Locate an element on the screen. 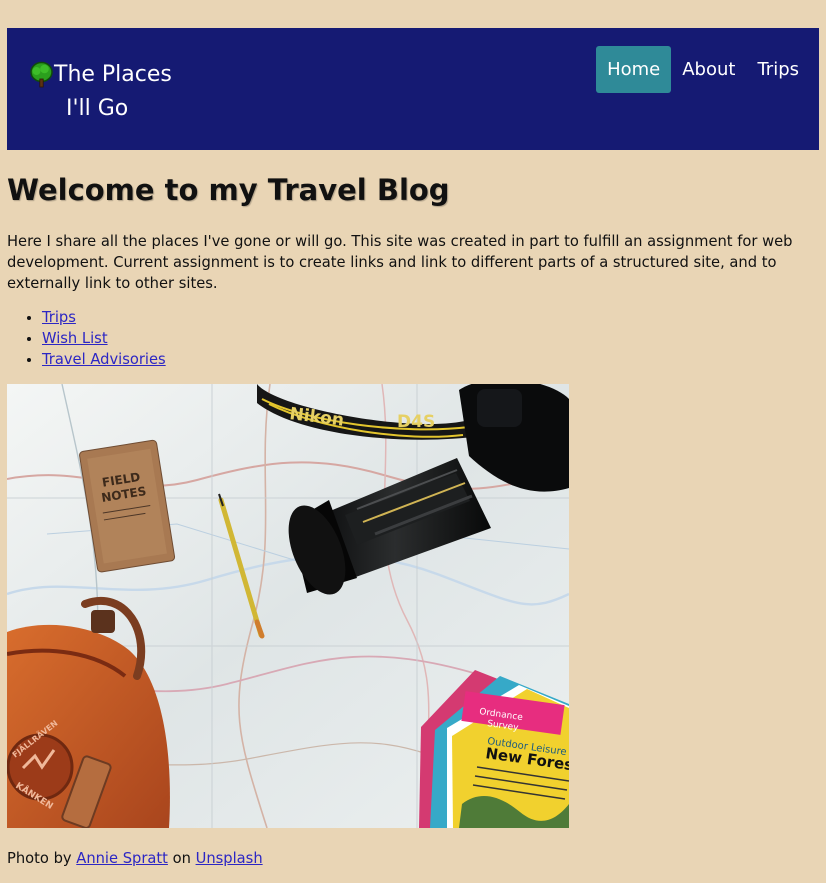  trips-link: Trips is located at coordinates (59, 317).